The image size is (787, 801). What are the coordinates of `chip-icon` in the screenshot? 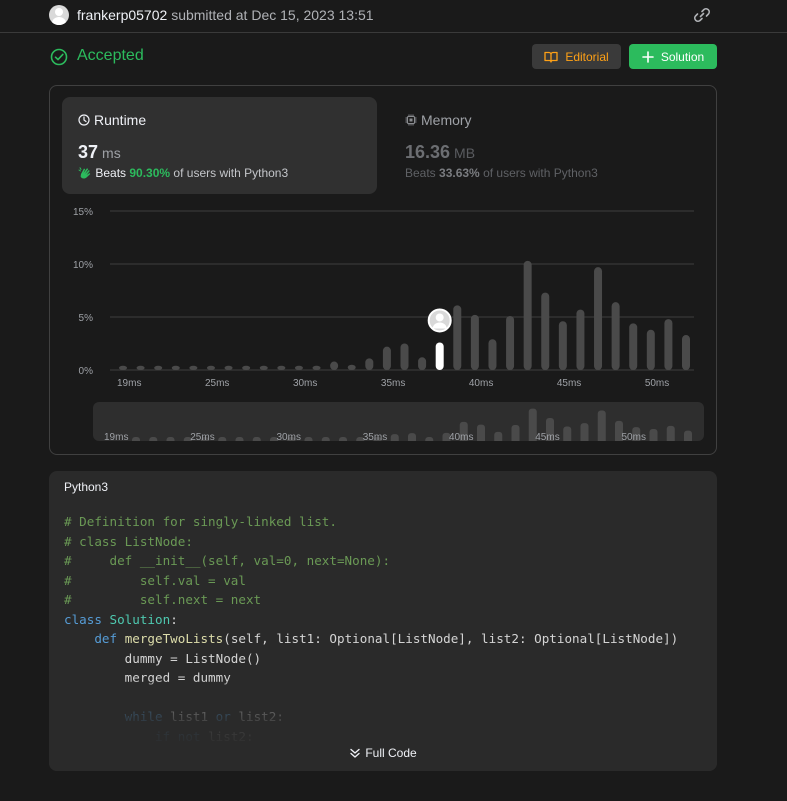 It's located at (411, 120).